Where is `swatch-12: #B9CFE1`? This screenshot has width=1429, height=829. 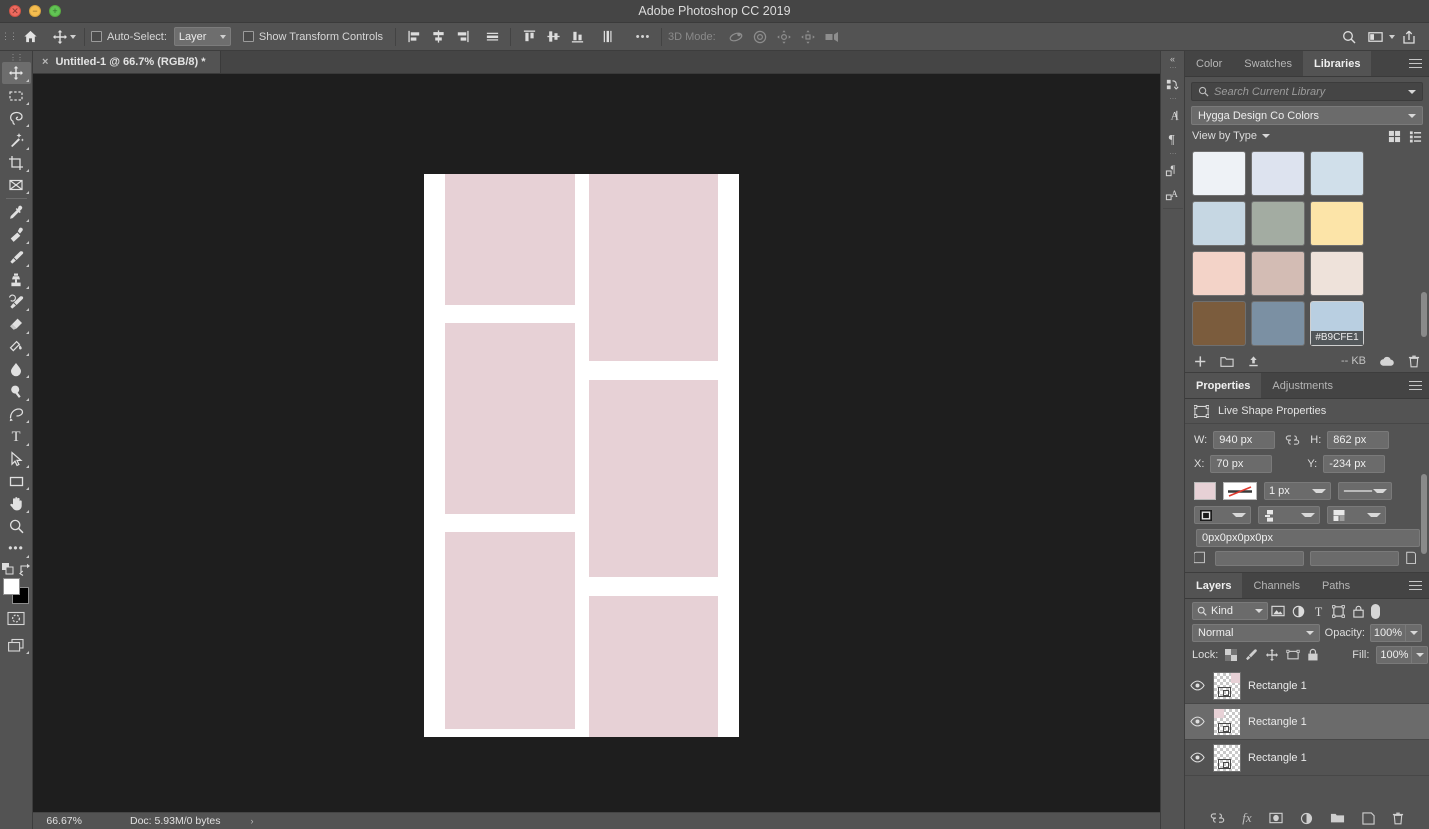 swatch-12: #B9CFE1 is located at coordinates (1337, 323).